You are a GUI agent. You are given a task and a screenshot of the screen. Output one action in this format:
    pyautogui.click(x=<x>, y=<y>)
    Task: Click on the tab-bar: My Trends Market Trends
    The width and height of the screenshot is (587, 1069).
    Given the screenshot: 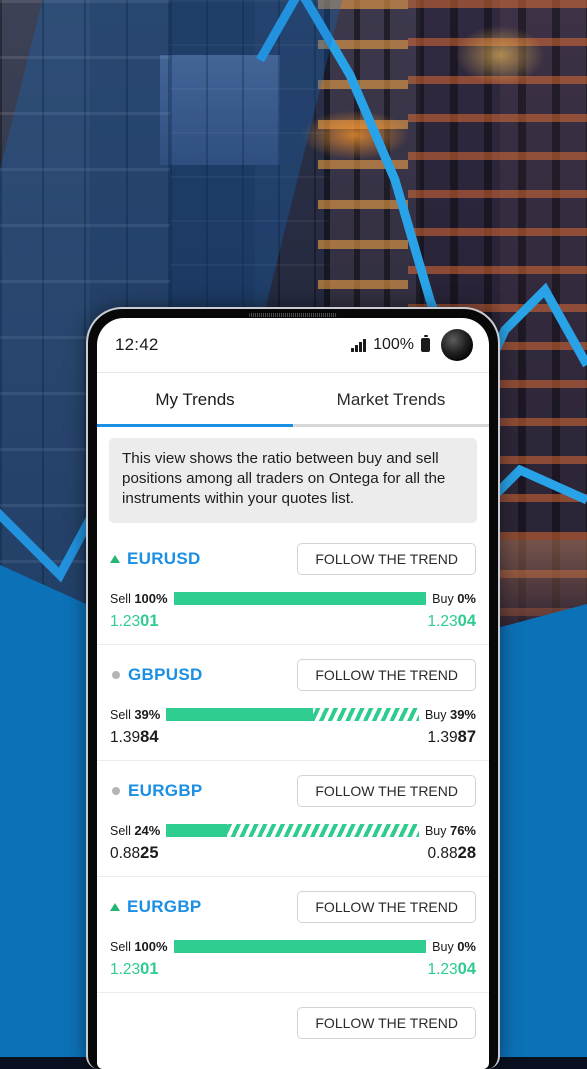 What is the action you would take?
    pyautogui.click(x=293, y=400)
    